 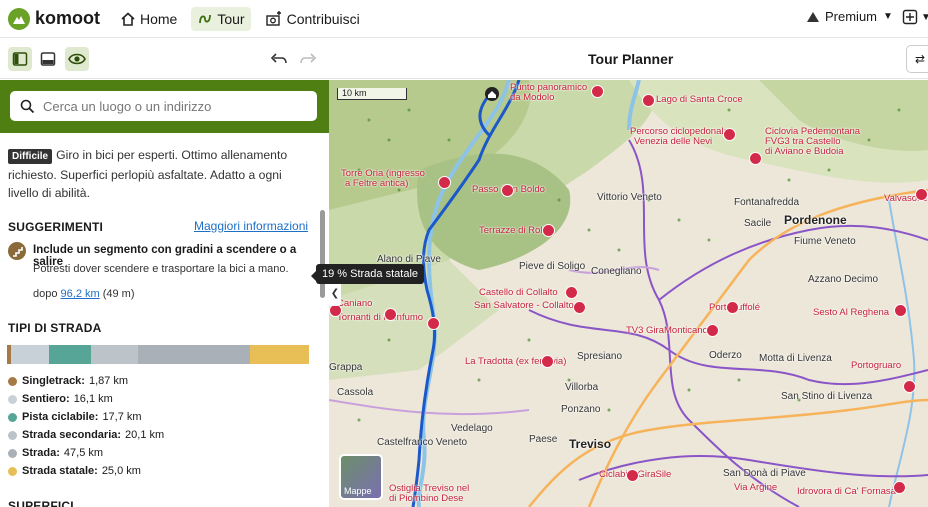 What do you see at coordinates (279, 59) in the screenshot?
I see `undo-button` at bounding box center [279, 59].